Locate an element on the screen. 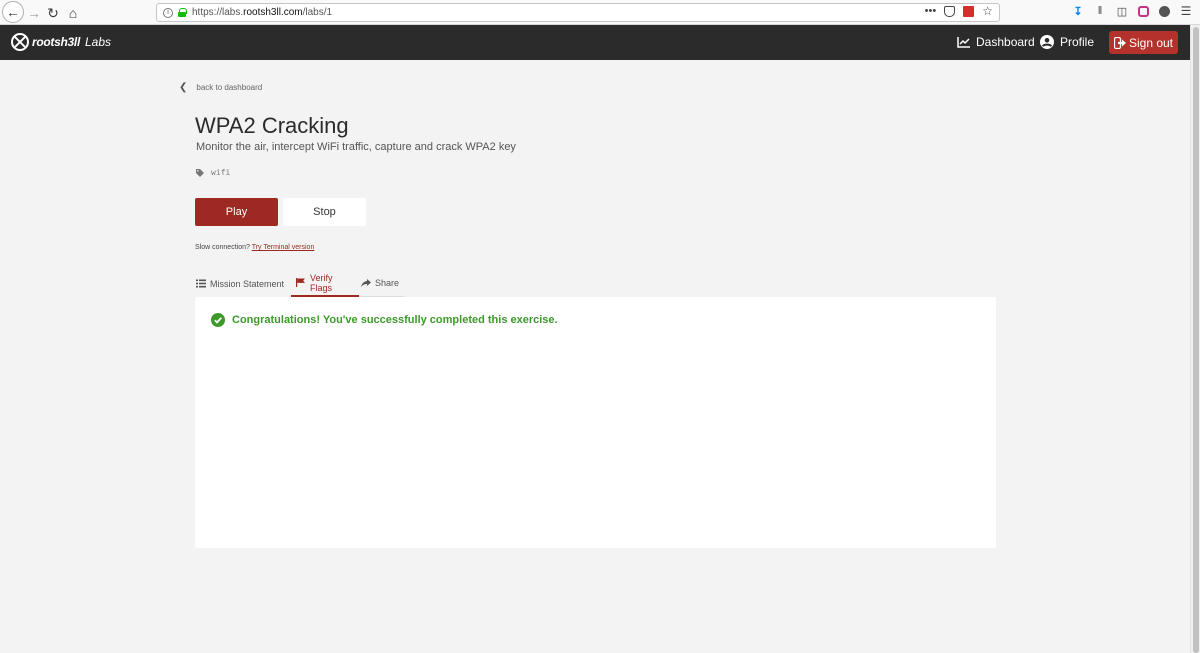 This screenshot has height=653, width=1200. user-circle-icon is located at coordinates (1047, 42).